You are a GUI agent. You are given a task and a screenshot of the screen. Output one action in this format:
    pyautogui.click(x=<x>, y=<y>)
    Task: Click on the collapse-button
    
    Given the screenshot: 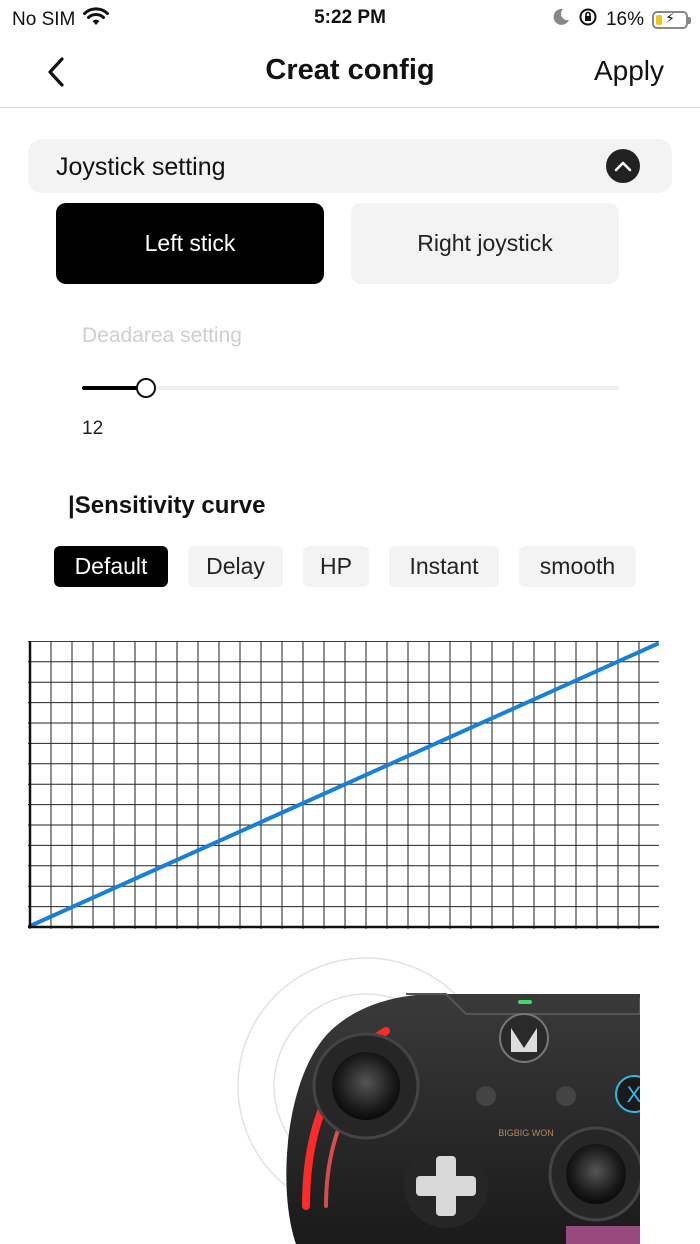 What is the action you would take?
    pyautogui.click(x=623, y=166)
    